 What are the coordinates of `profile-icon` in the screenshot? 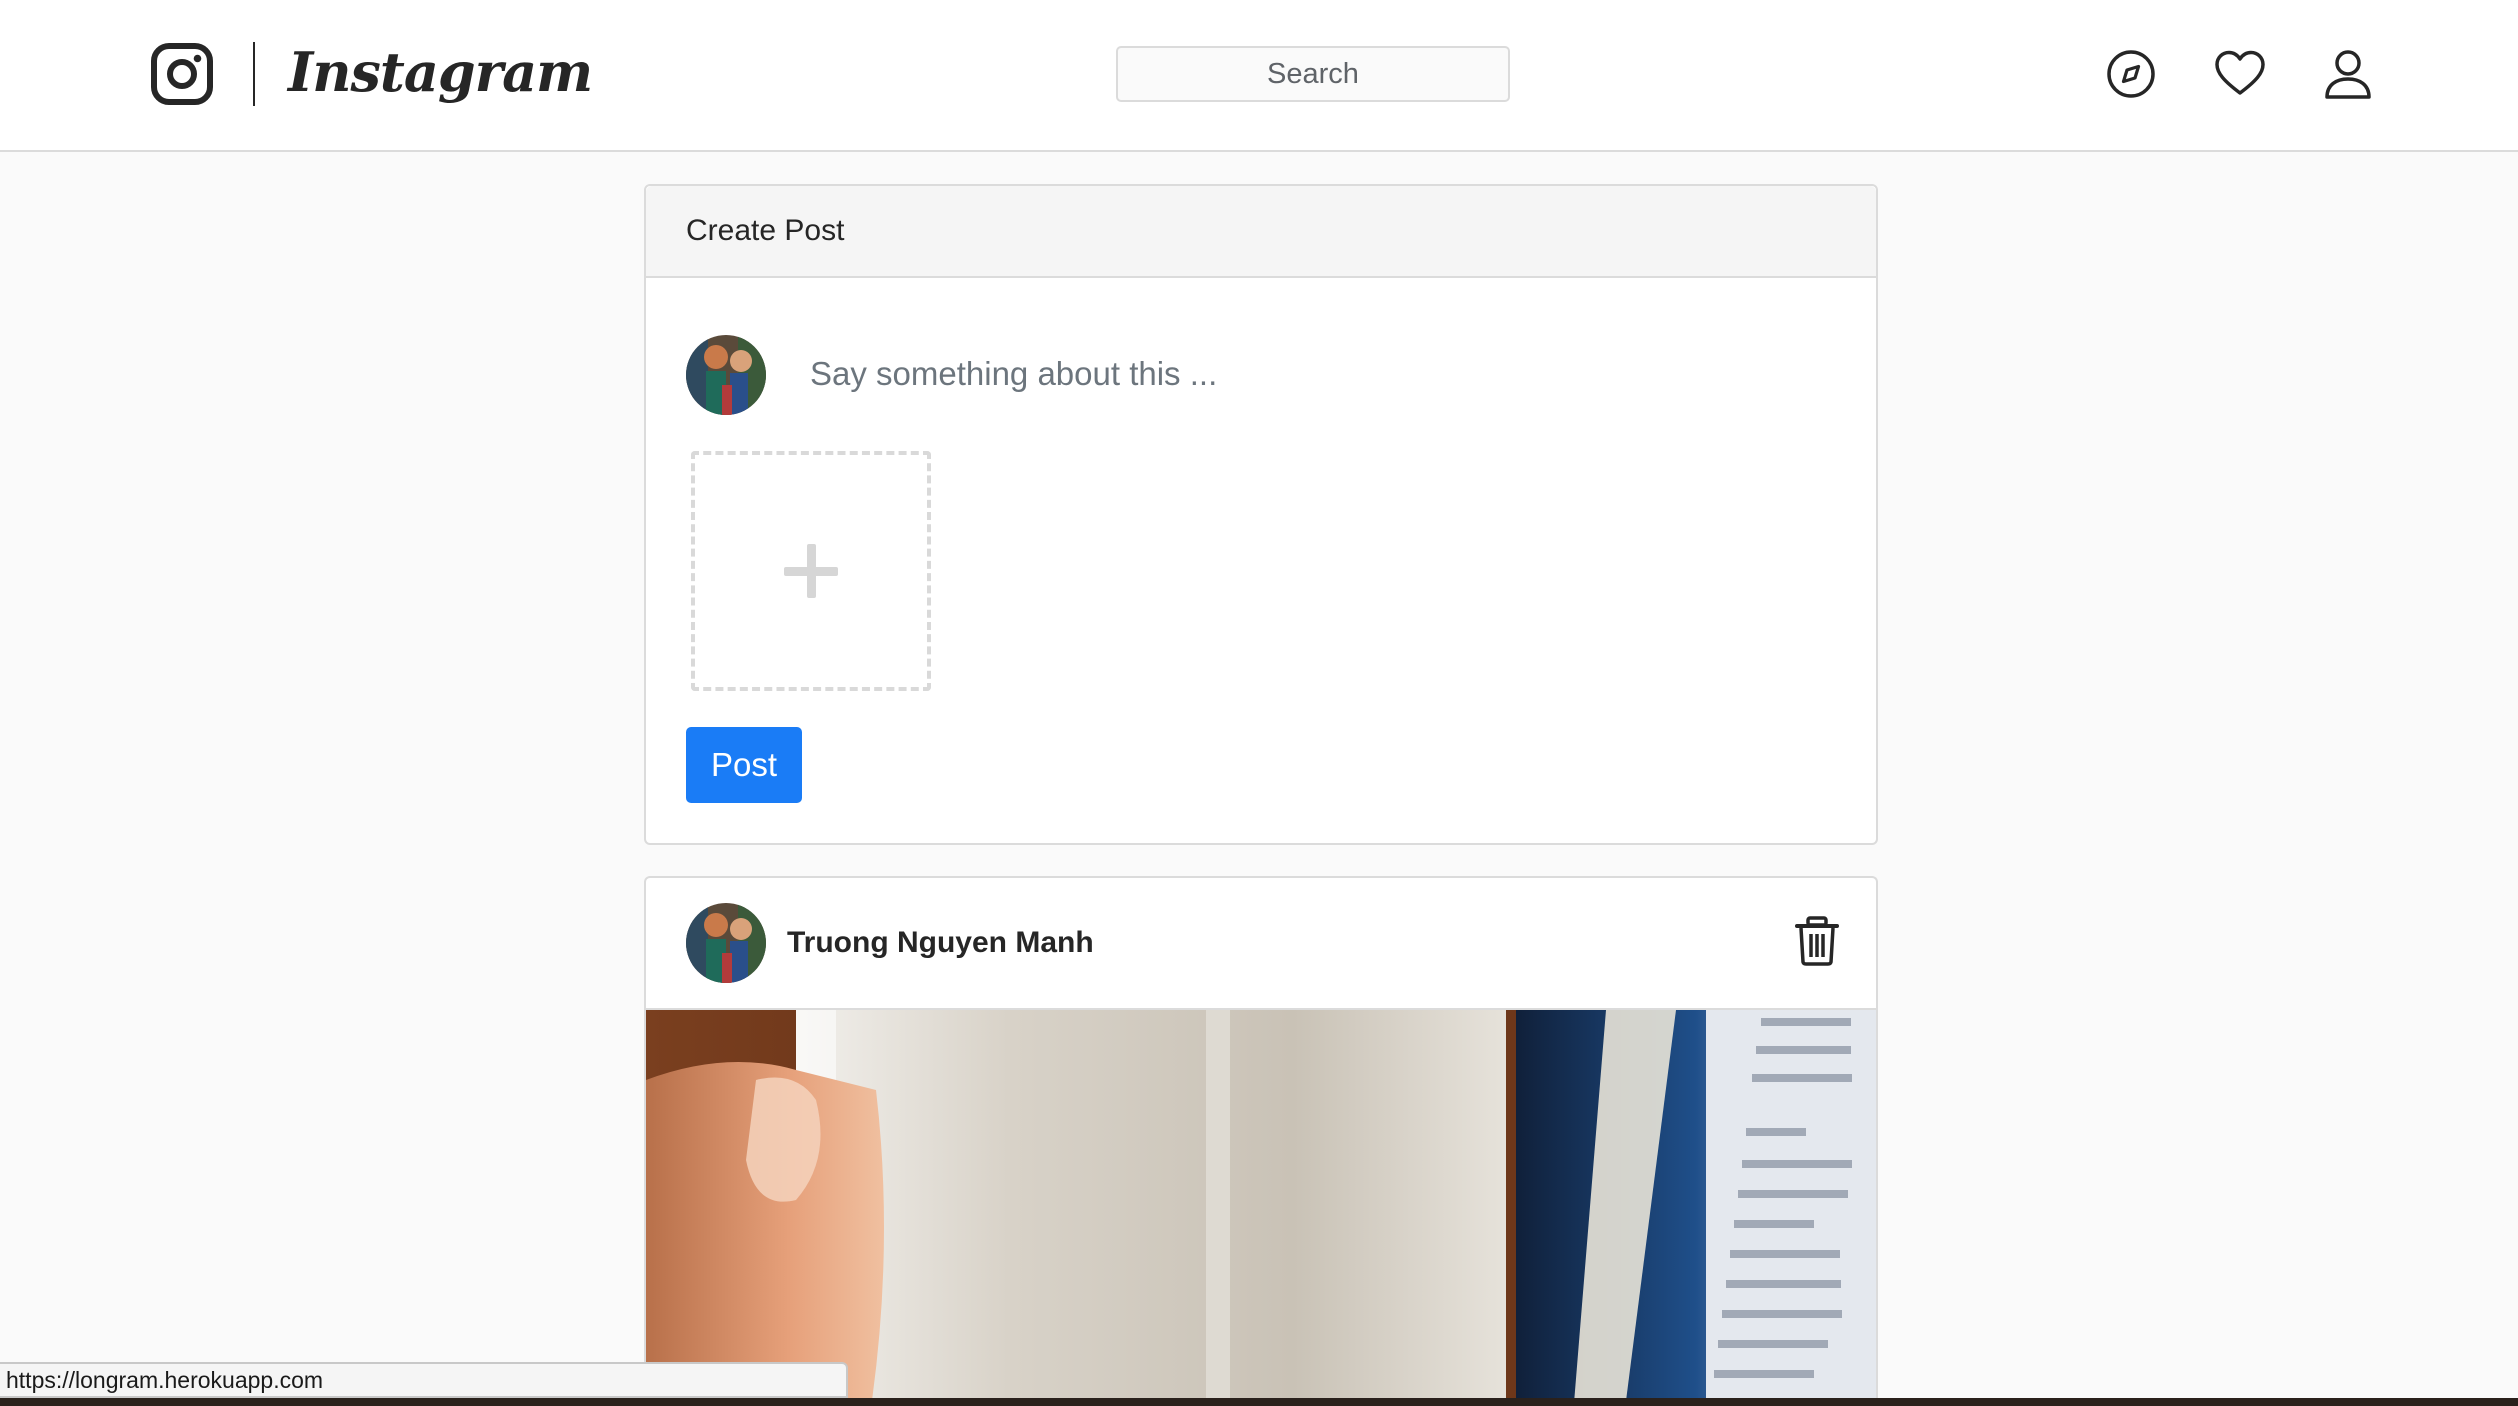 It's located at (2348, 74).